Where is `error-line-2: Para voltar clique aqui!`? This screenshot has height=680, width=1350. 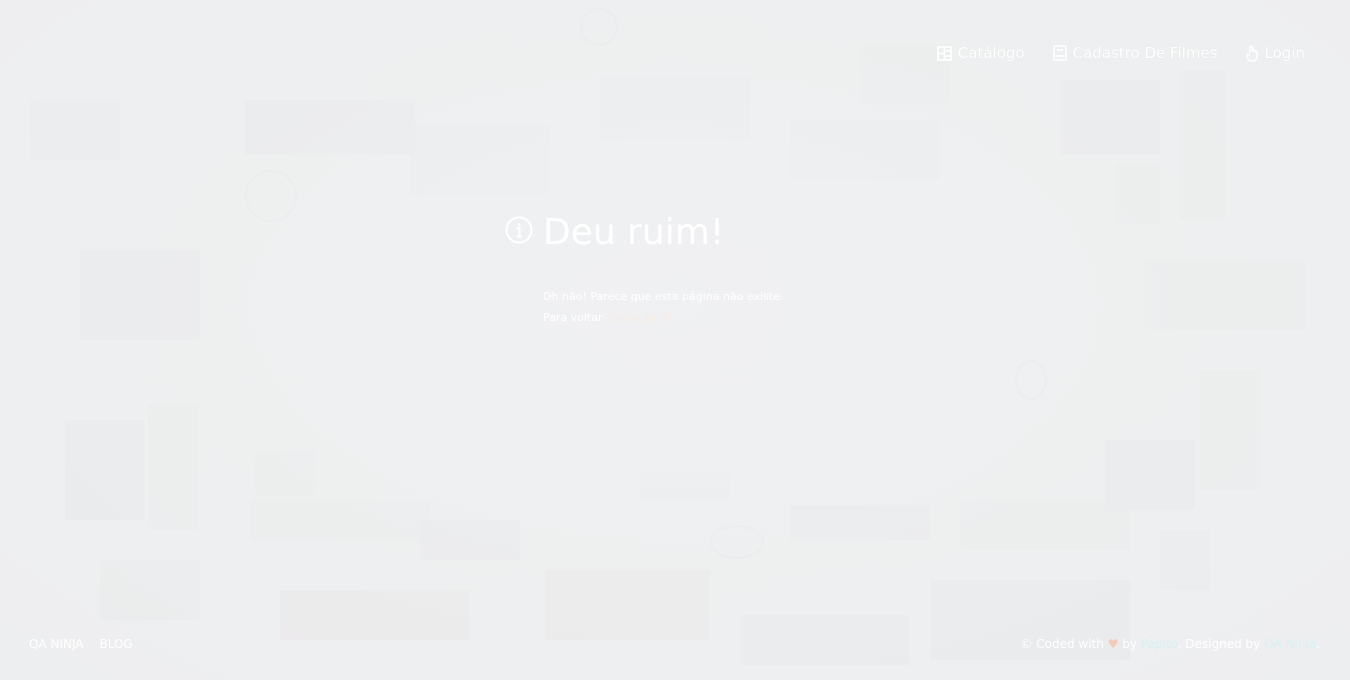
error-line-2: Para voltar clique aqui! is located at coordinates (663, 317).